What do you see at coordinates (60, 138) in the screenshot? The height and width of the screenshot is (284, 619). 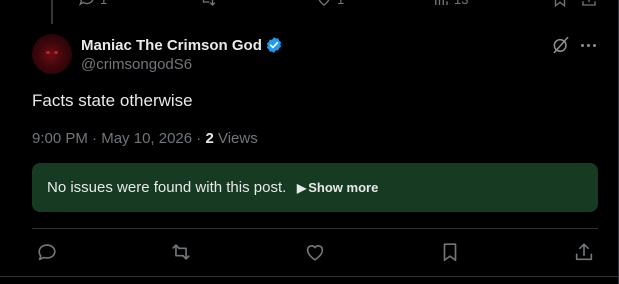 I see `post-time: 9:00 PM` at bounding box center [60, 138].